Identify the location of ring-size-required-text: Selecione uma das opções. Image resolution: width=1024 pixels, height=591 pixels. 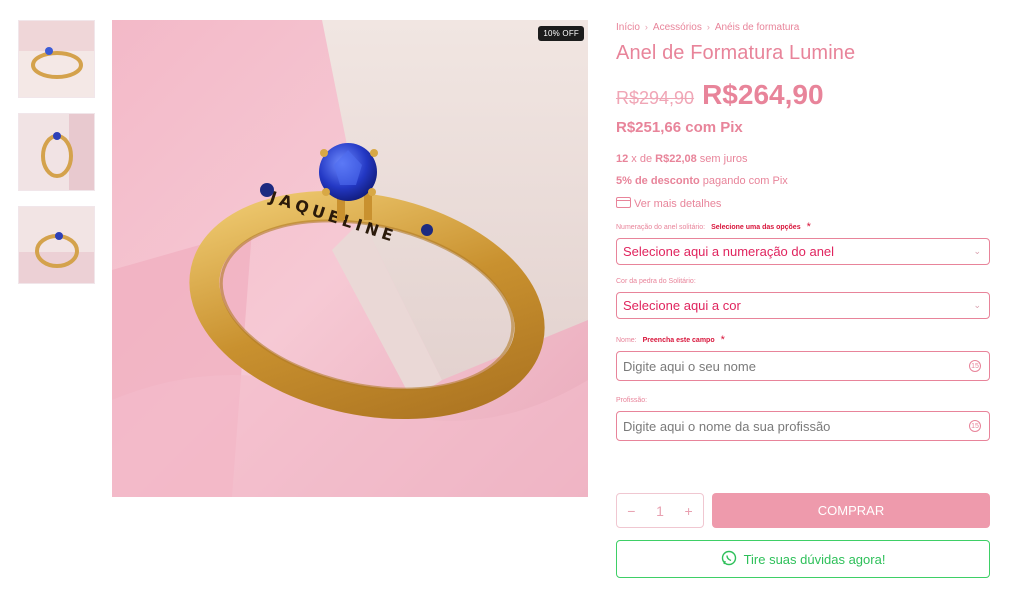
(756, 227).